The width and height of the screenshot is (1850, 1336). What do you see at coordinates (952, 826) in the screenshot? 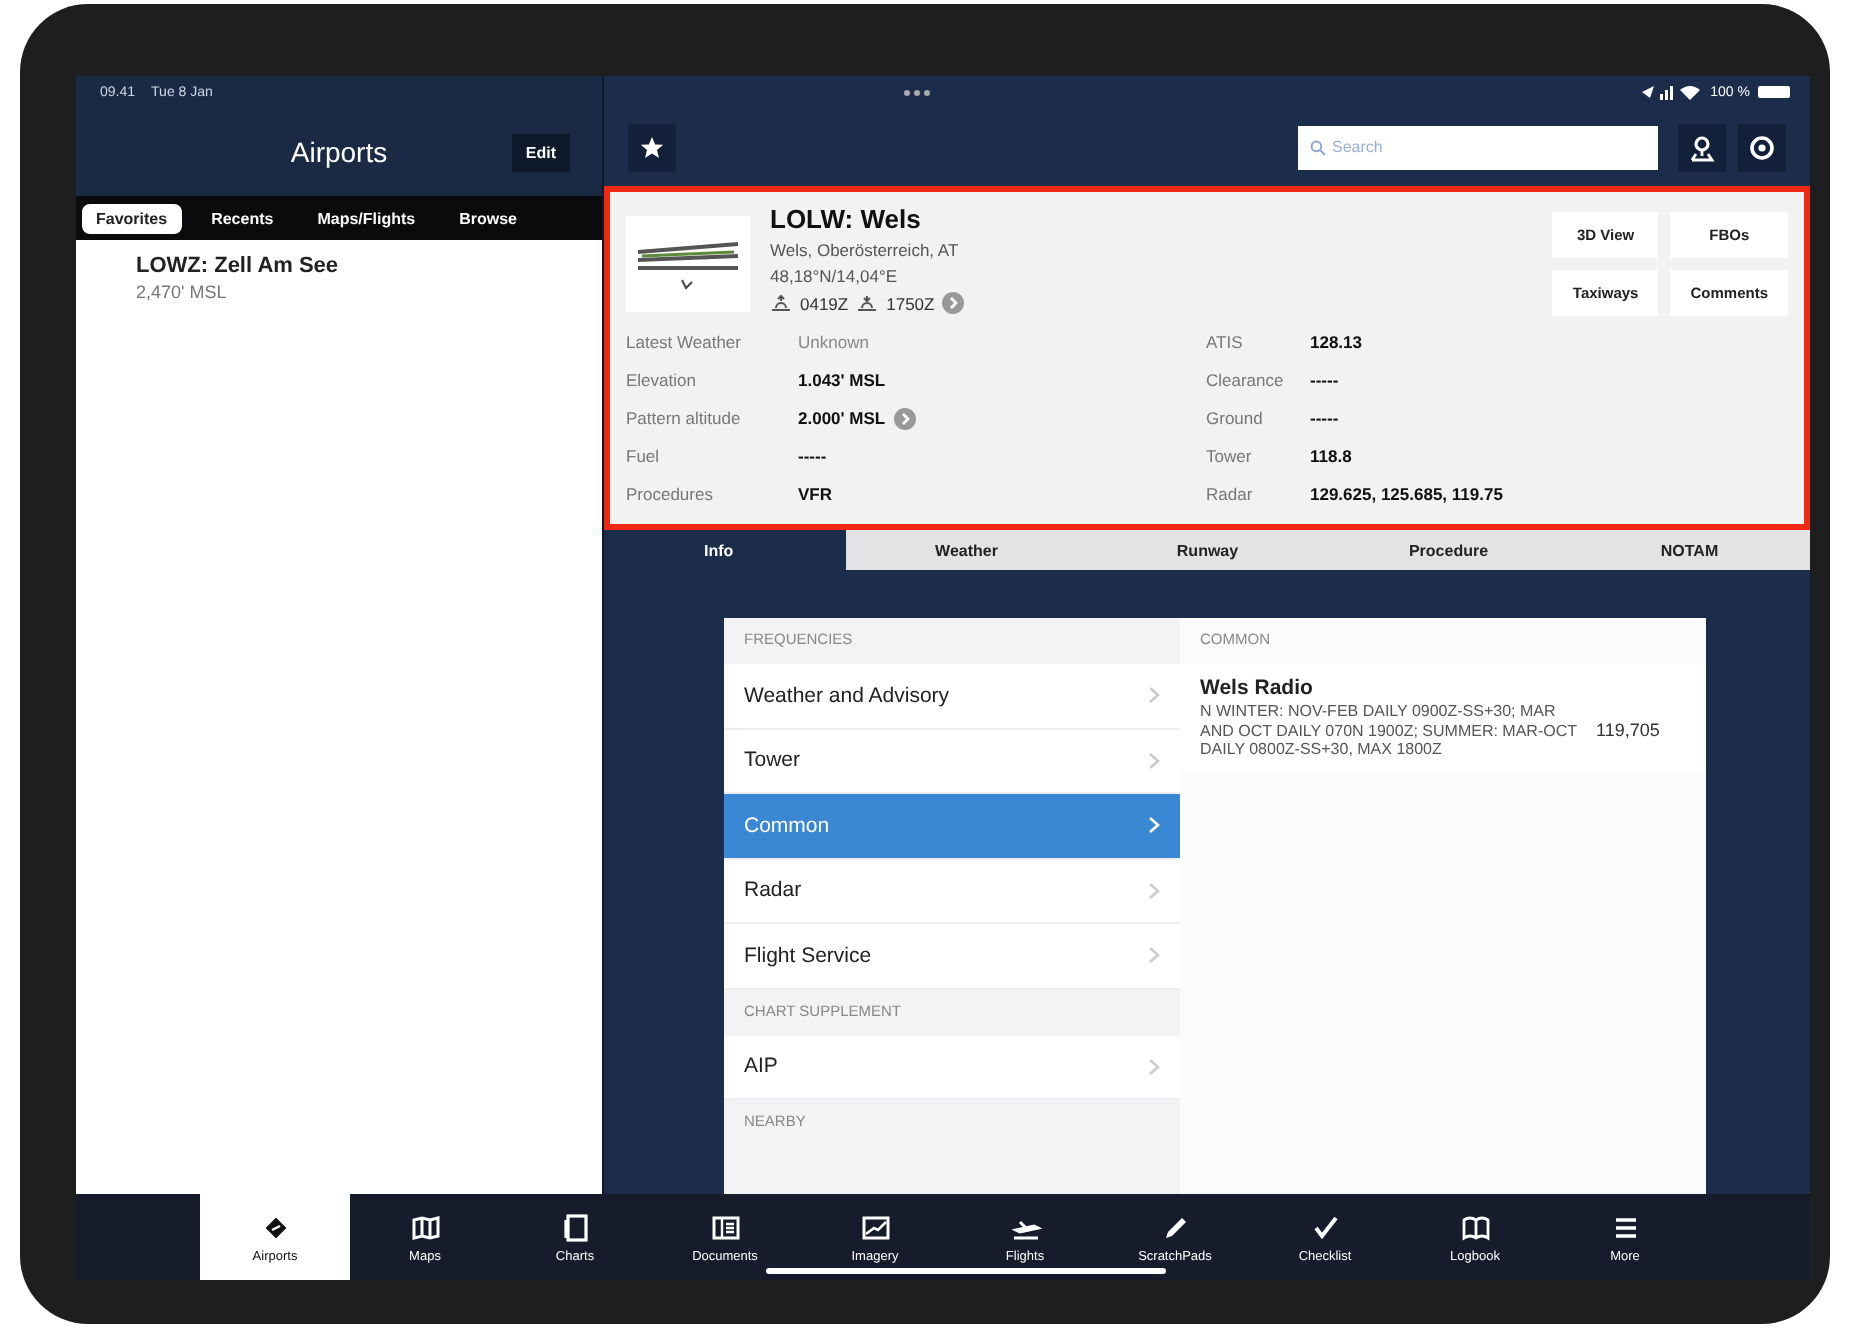
I see `frequency-list-item: Common` at bounding box center [952, 826].